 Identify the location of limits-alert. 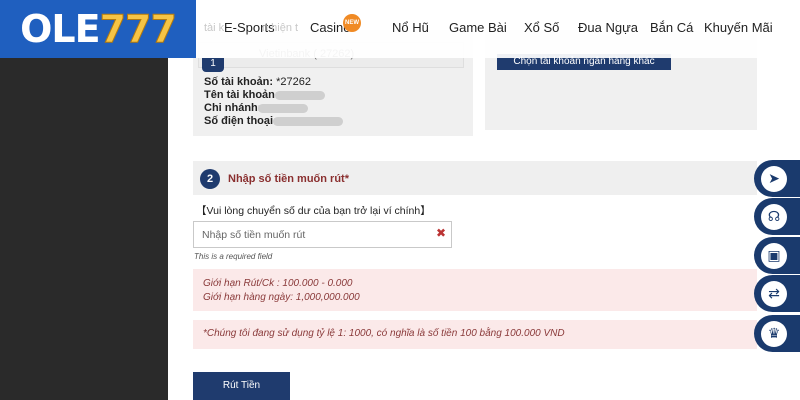
(475, 290).